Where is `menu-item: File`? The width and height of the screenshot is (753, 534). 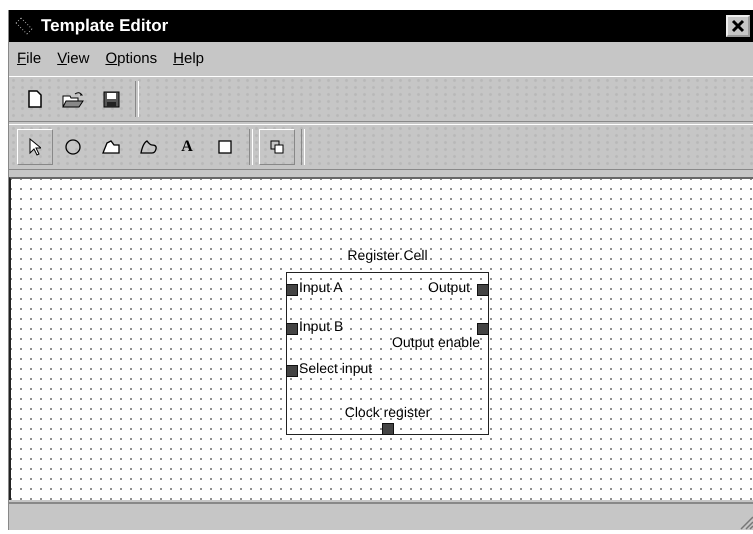 menu-item: File is located at coordinates (32, 58).